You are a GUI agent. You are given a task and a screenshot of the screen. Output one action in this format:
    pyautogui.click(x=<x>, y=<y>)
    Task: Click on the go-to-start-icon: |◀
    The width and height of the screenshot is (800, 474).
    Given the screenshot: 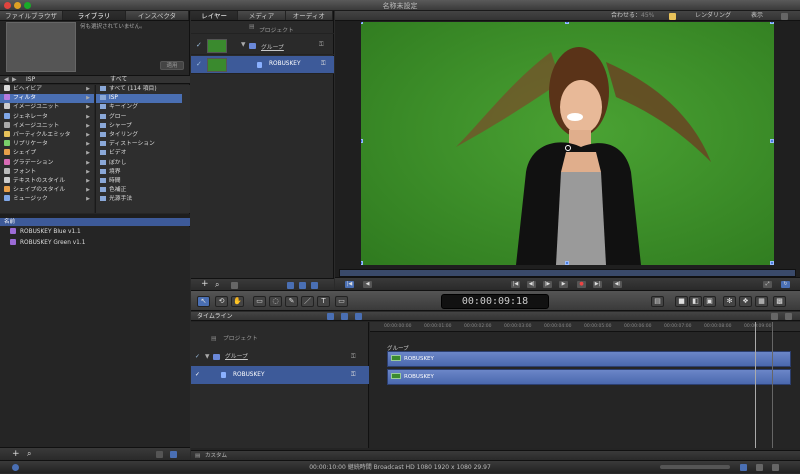 What is the action you would take?
    pyautogui.click(x=515, y=284)
    